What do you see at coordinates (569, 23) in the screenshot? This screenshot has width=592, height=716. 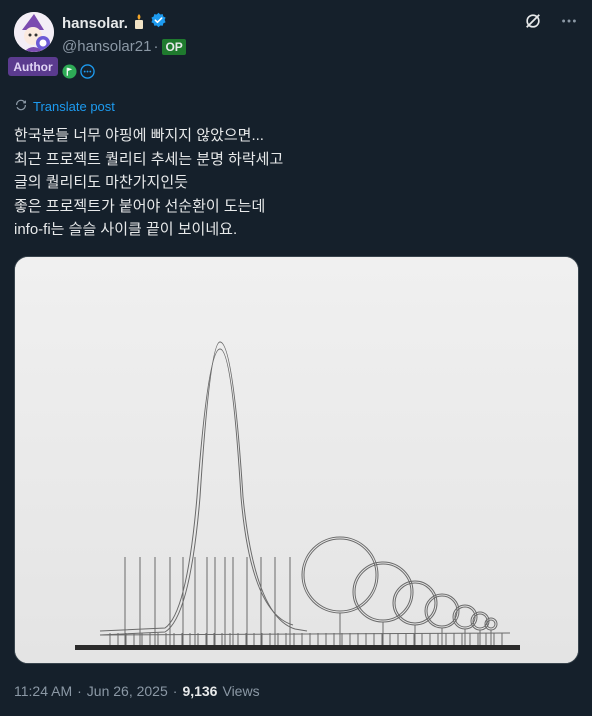 I see `more-options-icon` at bounding box center [569, 23].